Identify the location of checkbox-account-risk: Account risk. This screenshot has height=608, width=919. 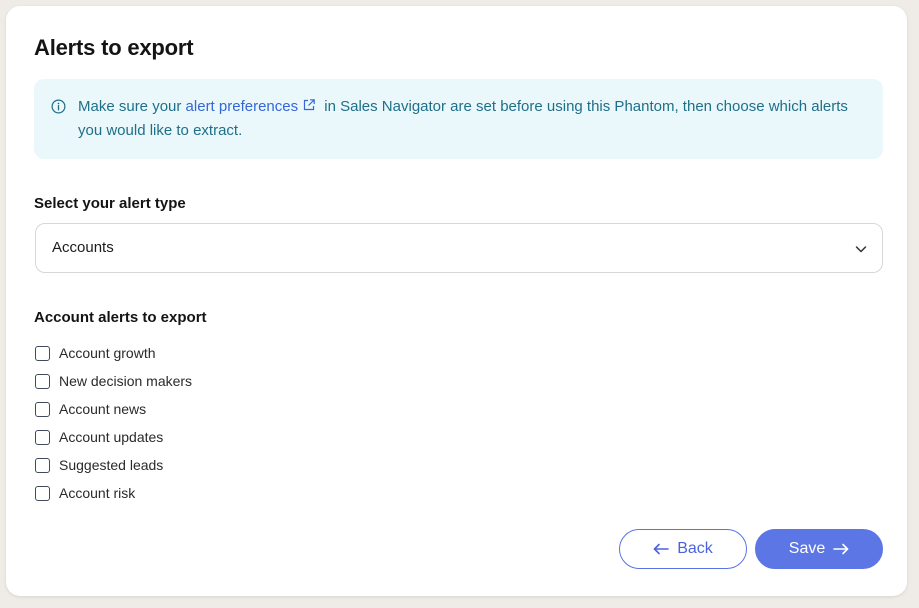
(113, 493).